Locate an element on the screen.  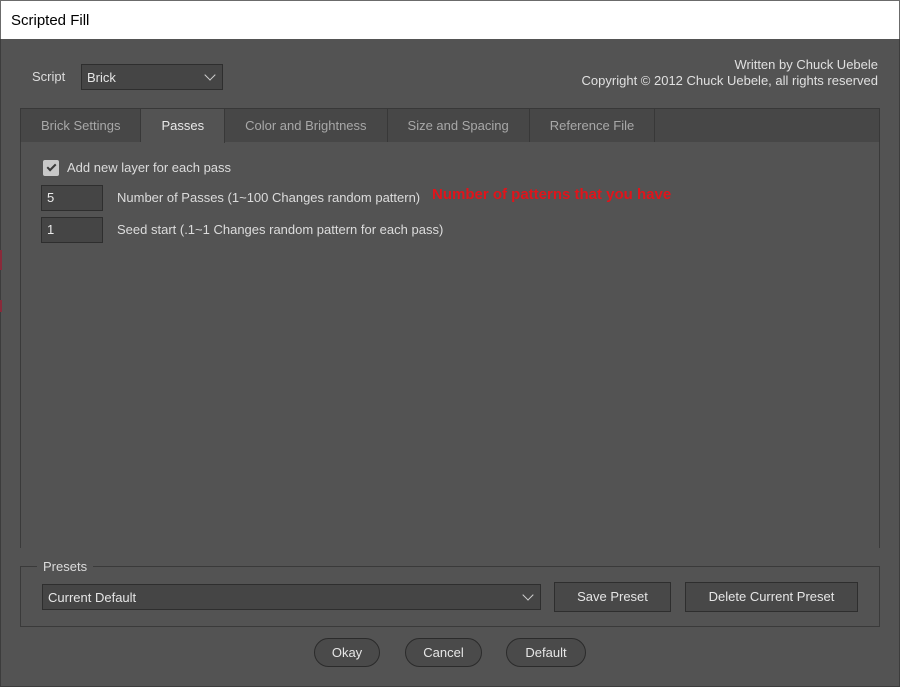
script-label: Script is located at coordinates (49, 76).